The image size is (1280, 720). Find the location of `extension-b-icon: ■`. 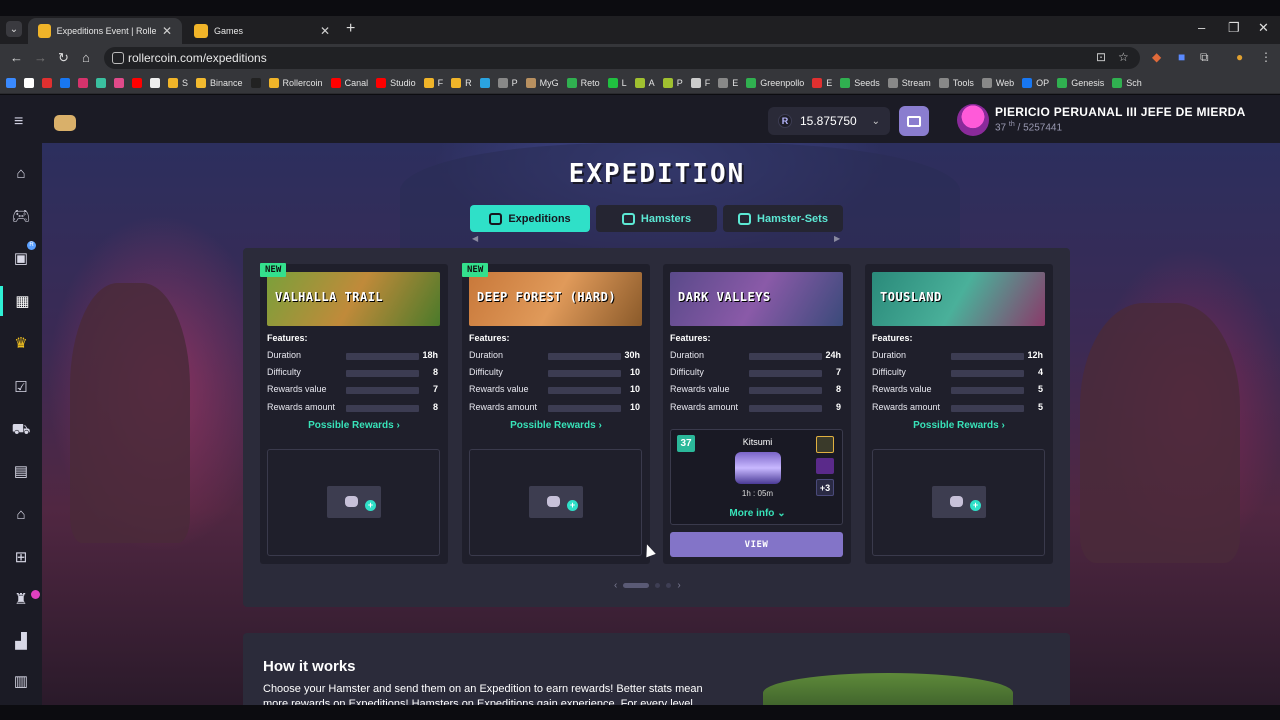

extension-b-icon: ■ is located at coordinates (1181, 57).